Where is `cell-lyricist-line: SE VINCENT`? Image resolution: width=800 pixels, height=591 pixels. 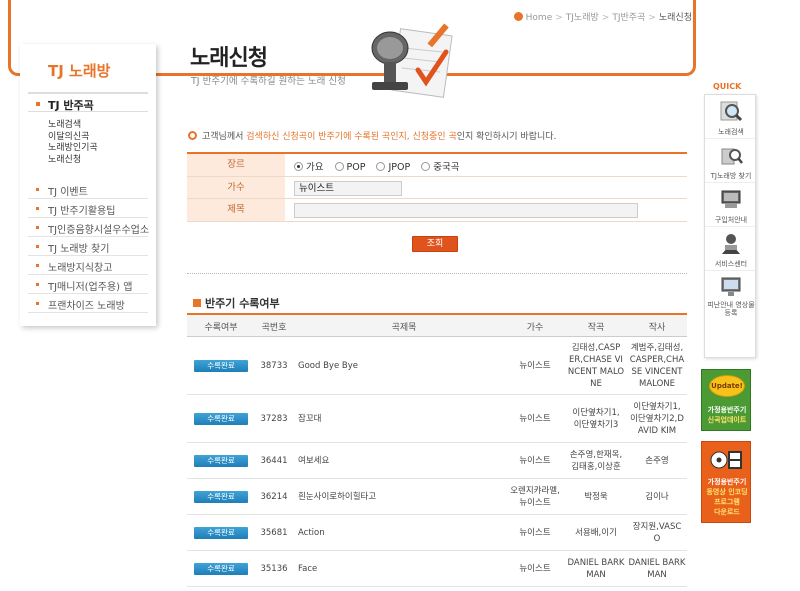 cell-lyricist-line: SE VINCENT is located at coordinates (657, 372).